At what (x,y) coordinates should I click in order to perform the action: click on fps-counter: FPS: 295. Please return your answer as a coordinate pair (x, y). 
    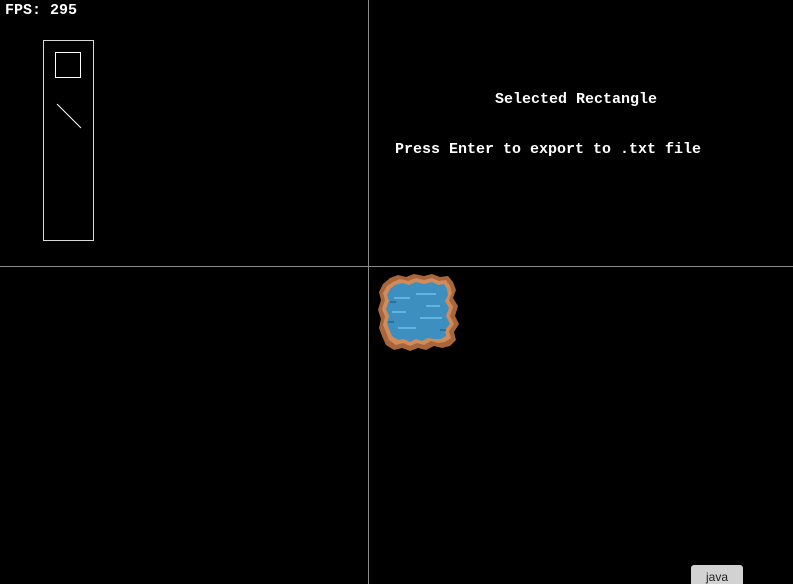
    Looking at the image, I should click on (41, 10).